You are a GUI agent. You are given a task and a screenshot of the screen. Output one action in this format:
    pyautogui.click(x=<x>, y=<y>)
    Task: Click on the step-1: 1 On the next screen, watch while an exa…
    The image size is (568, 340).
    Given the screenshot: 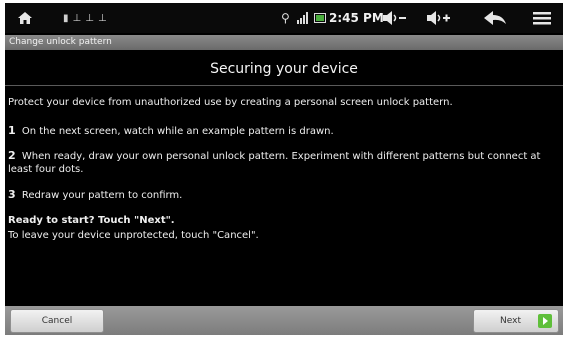 What is the action you would take?
    pyautogui.click(x=284, y=131)
    